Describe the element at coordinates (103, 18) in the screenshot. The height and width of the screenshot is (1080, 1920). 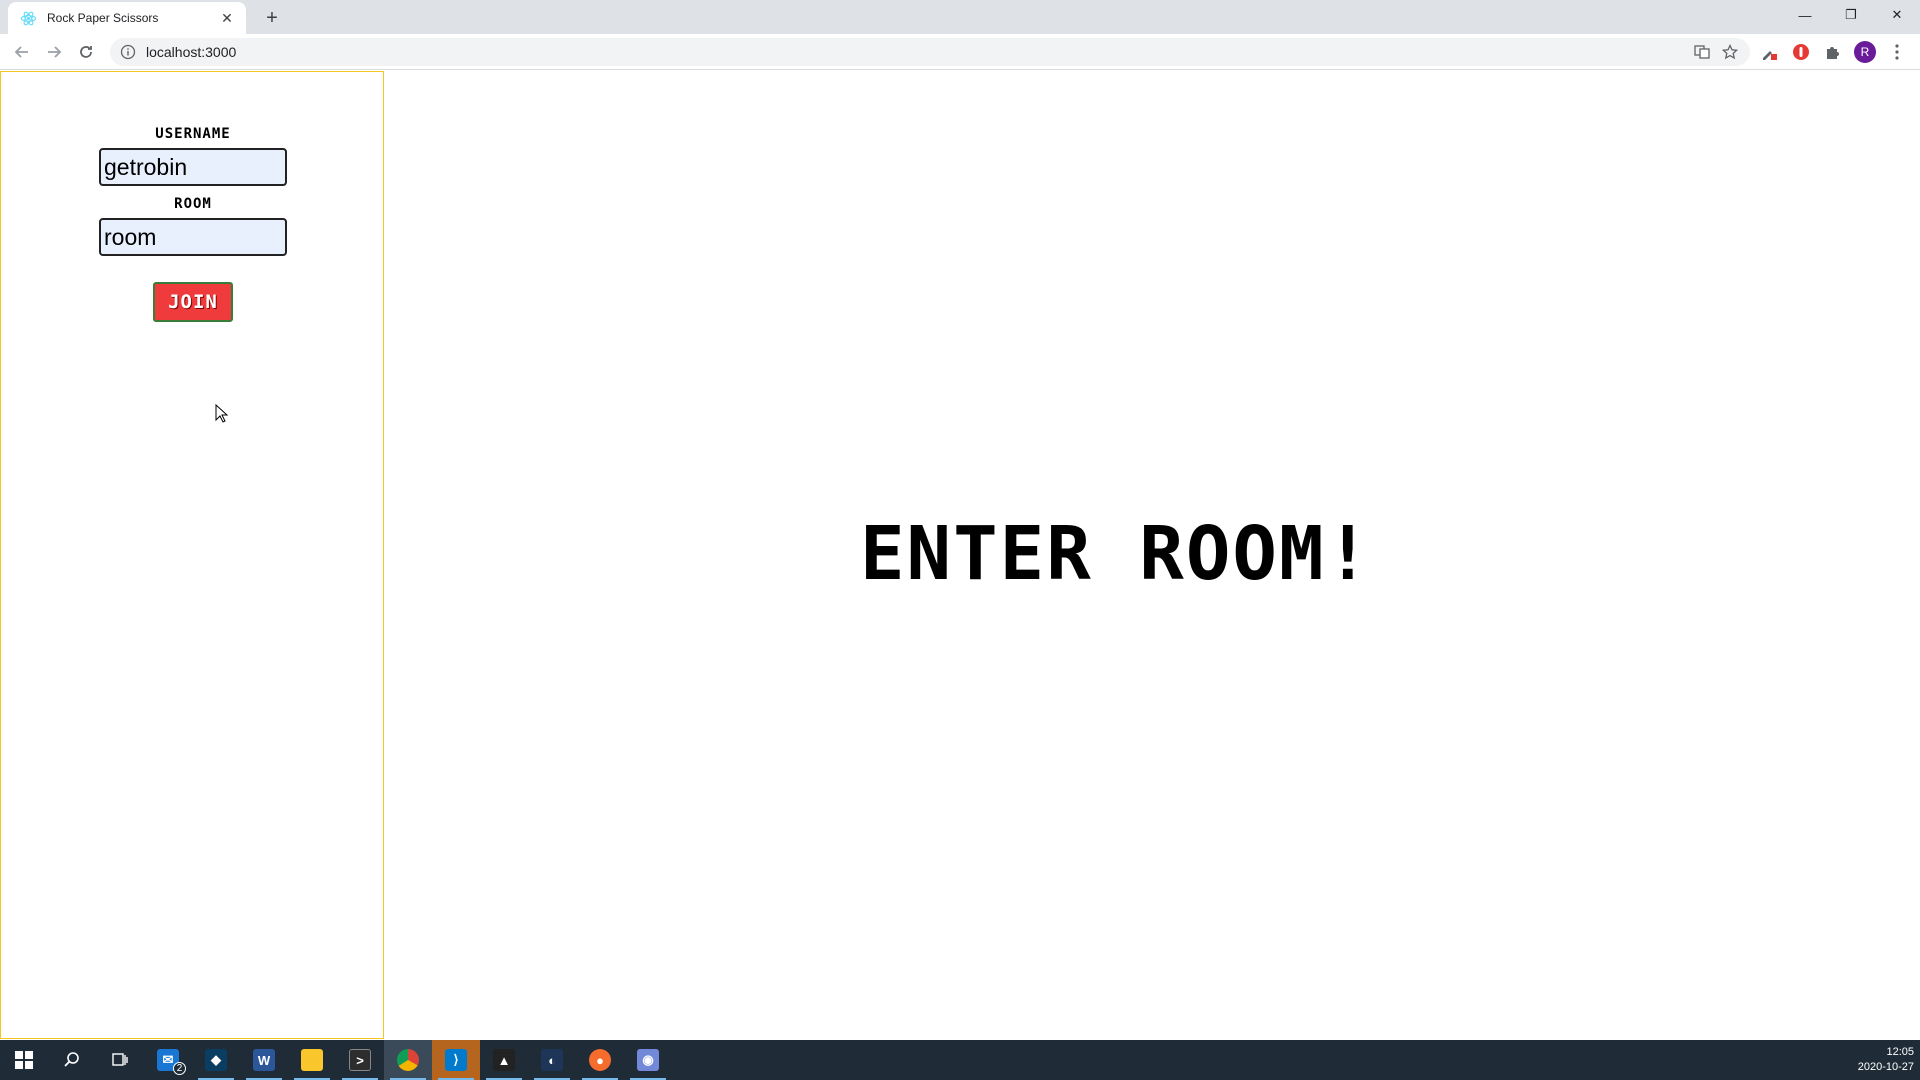
I see `tab-title: Rock Paper Scissors` at that location.